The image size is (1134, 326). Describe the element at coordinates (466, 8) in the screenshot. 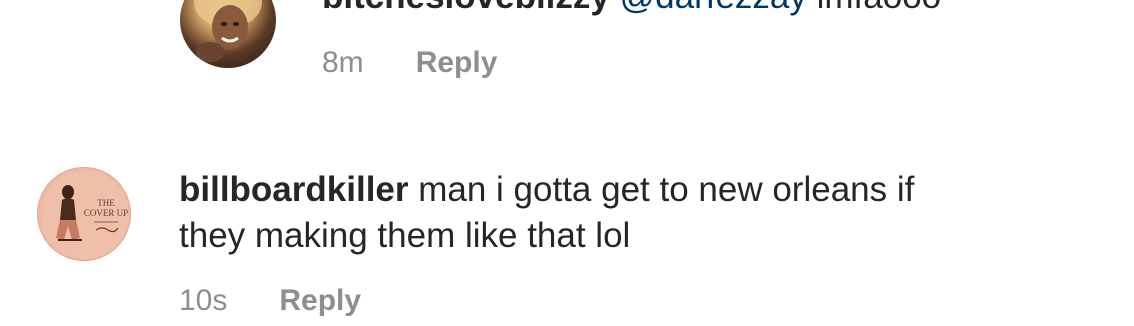

I see `comment-username: bitcheslovebilzzy` at that location.